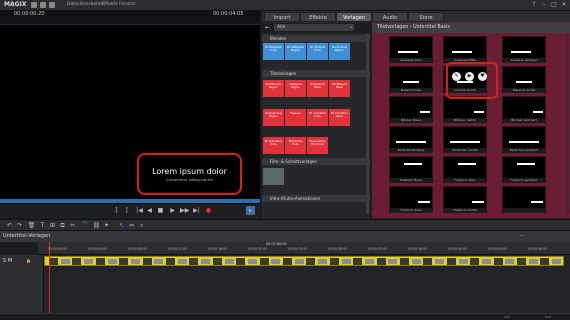 The image size is (570, 320). I want to click on subtitle-template-tile: Bekannt links, so click(411, 79).